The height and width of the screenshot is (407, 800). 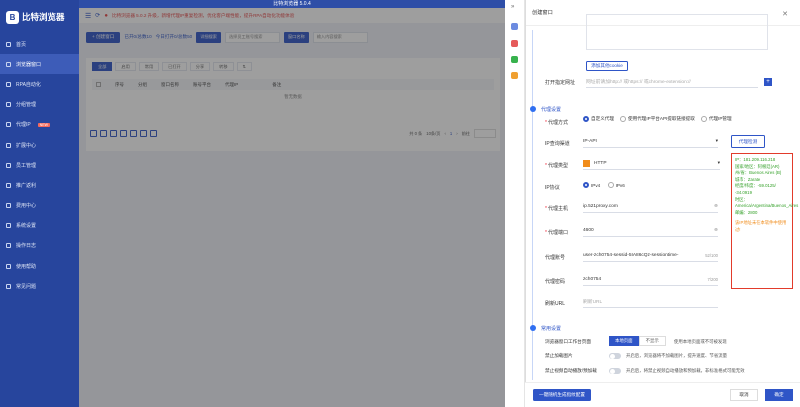 I want to click on sidebar-item-label: 分组管理, so click(x=26, y=105).